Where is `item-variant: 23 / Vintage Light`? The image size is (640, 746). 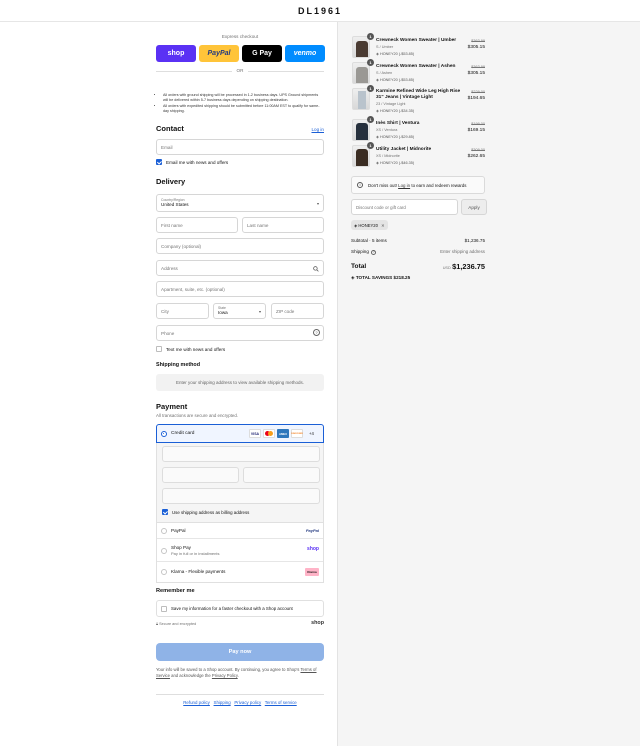 item-variant: 23 / Vintage Light is located at coordinates (391, 104).